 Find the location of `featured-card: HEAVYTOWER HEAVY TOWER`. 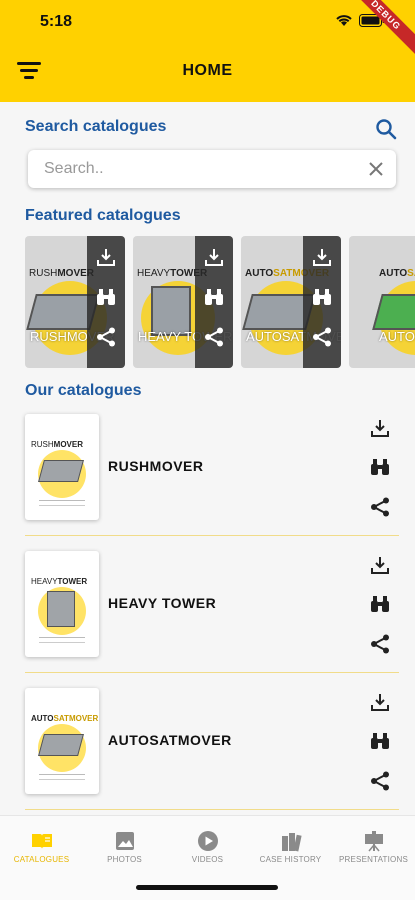

featured-card: HEAVYTOWER HEAVY TOWER is located at coordinates (183, 302).